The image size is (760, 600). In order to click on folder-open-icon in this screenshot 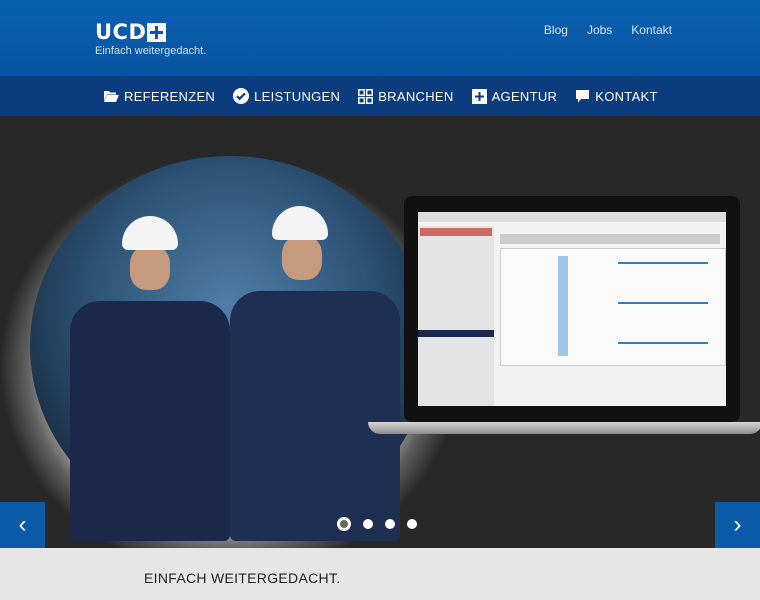, I will do `click(111, 96)`.